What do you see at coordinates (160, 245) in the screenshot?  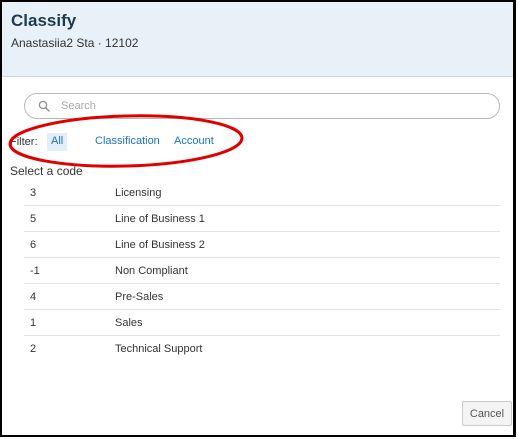 I see `code-name: Line of Business 2` at bounding box center [160, 245].